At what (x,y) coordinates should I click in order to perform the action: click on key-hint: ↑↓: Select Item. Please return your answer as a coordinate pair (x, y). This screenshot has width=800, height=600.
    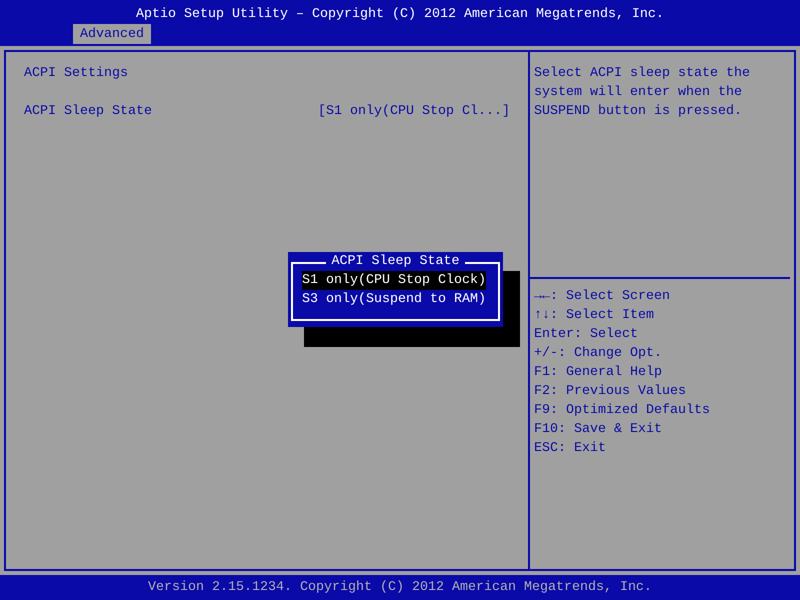
    Looking at the image, I should click on (594, 316).